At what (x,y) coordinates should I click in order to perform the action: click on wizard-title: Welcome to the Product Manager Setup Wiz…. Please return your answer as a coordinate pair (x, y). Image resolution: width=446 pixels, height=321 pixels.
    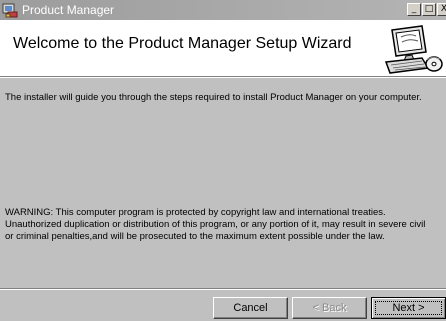
    Looking at the image, I should click on (182, 43).